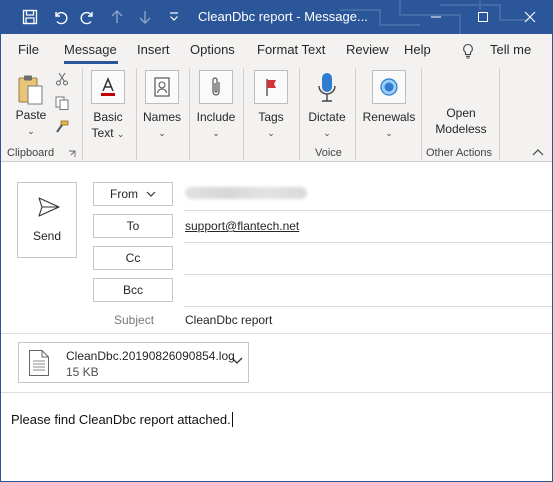  Describe the element at coordinates (461, 129) in the screenshot. I see `open-modeless-line2: Modeless` at that location.